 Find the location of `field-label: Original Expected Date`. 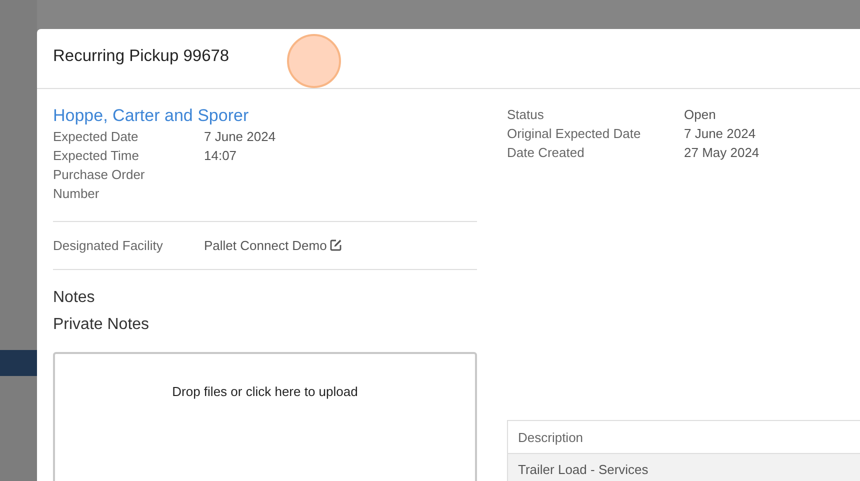

field-label: Original Expected Date is located at coordinates (574, 133).